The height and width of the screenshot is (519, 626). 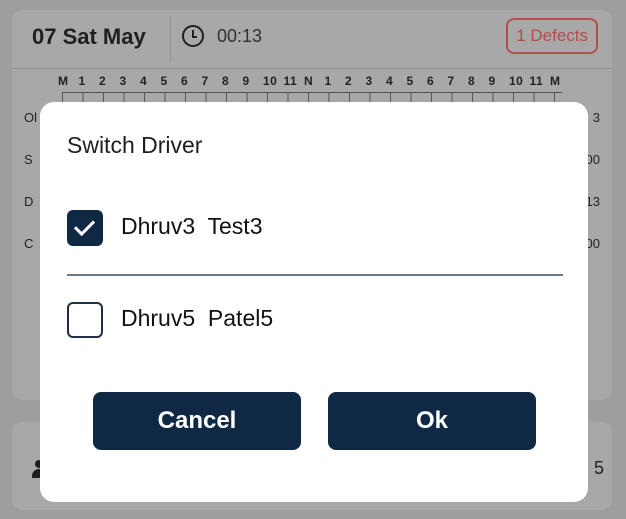 I want to click on hour-axis: M 1 2 3 4 5 6 7 8 9 10 11 N 1 2 3 4 5 6 7 8 9 10 11 M, so click(x=318, y=81).